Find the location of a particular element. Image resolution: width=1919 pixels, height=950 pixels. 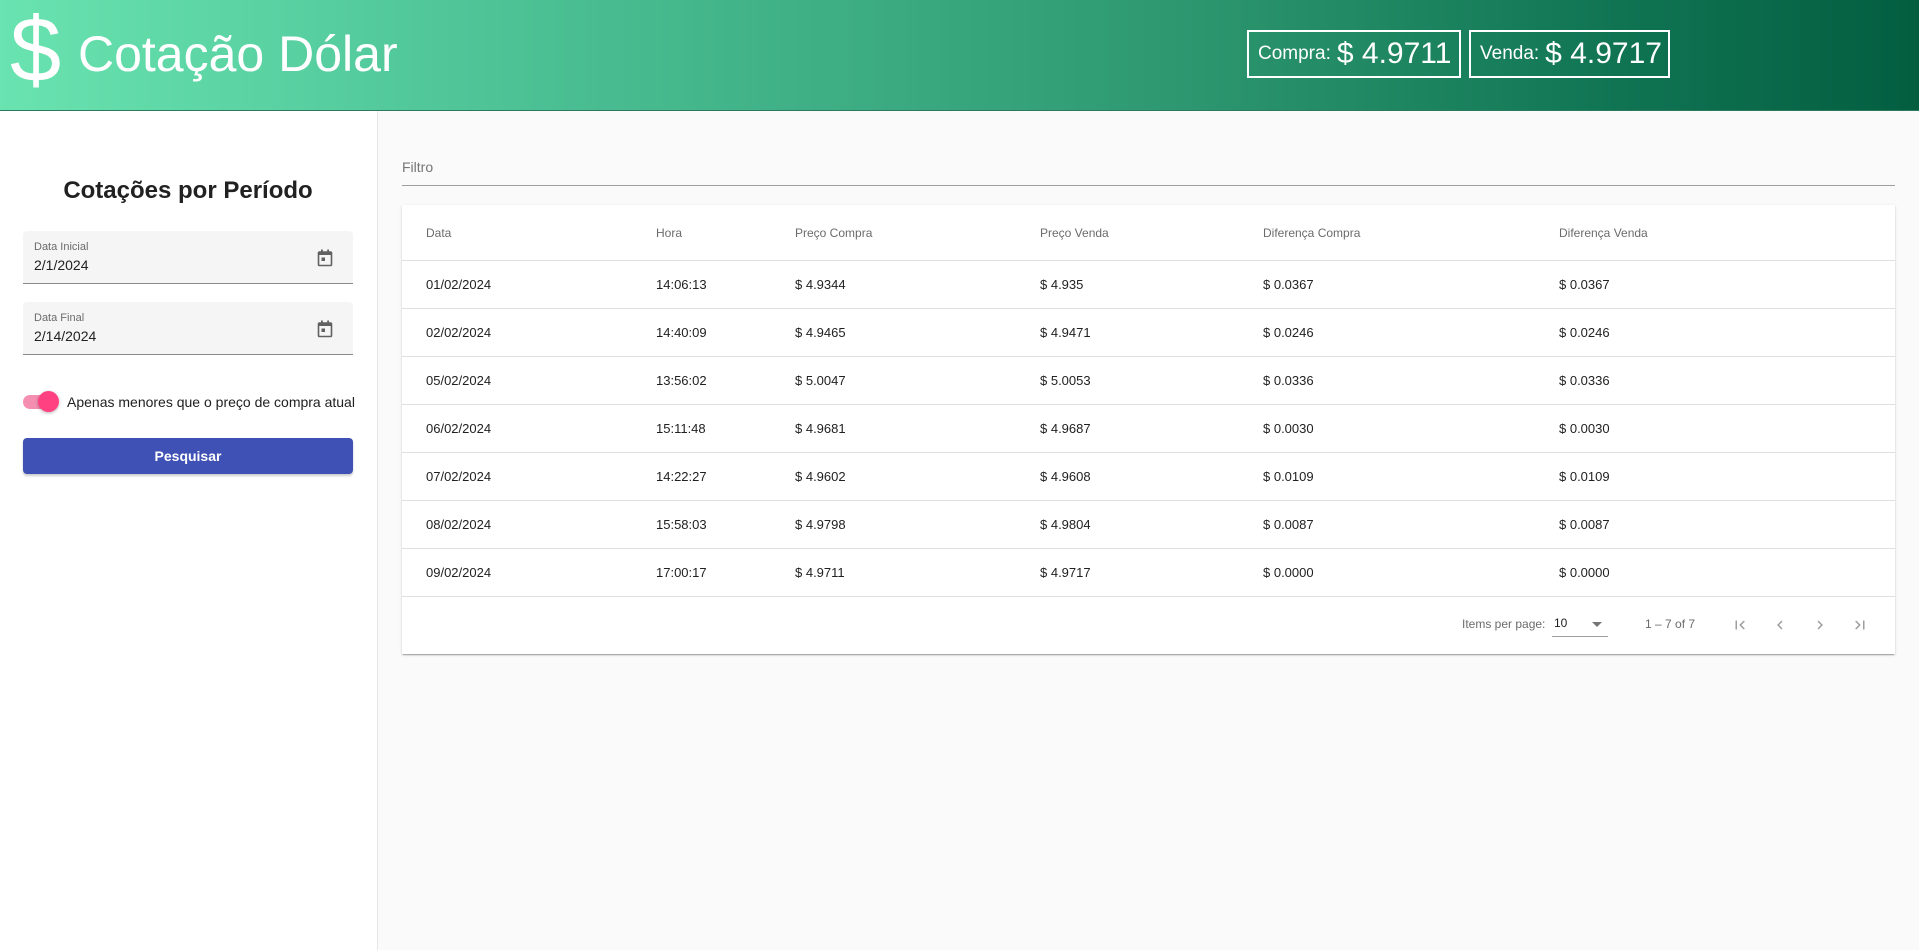

end-date-value: 2/14/2024 is located at coordinates (65, 336).